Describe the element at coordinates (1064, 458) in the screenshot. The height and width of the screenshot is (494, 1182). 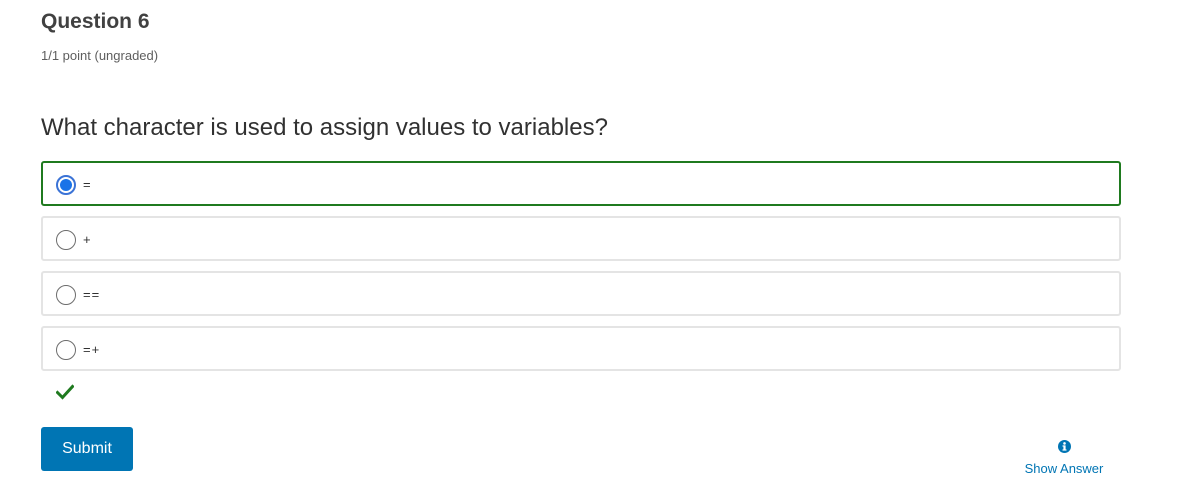
I see `show-answer-button: Show Answer` at that location.